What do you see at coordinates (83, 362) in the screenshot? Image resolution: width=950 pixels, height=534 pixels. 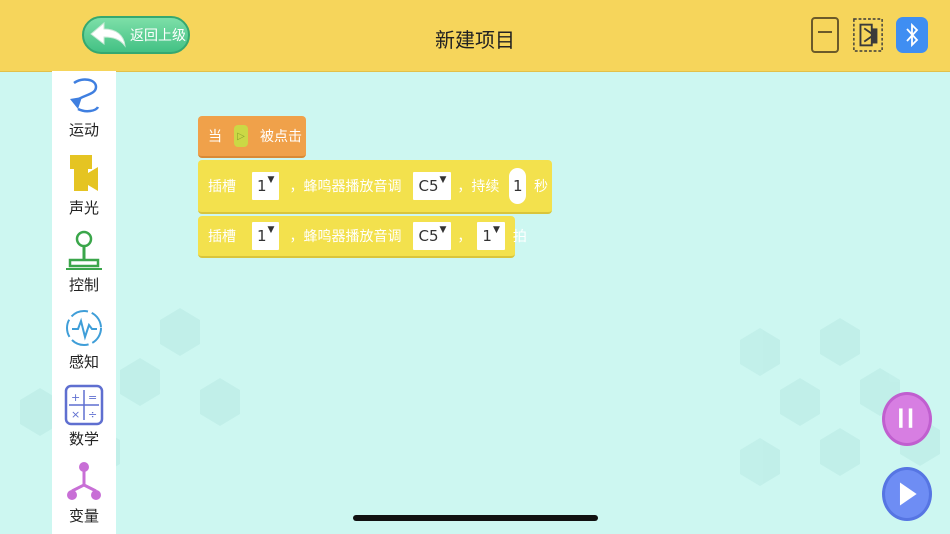 I see `category-label: 感知` at bounding box center [83, 362].